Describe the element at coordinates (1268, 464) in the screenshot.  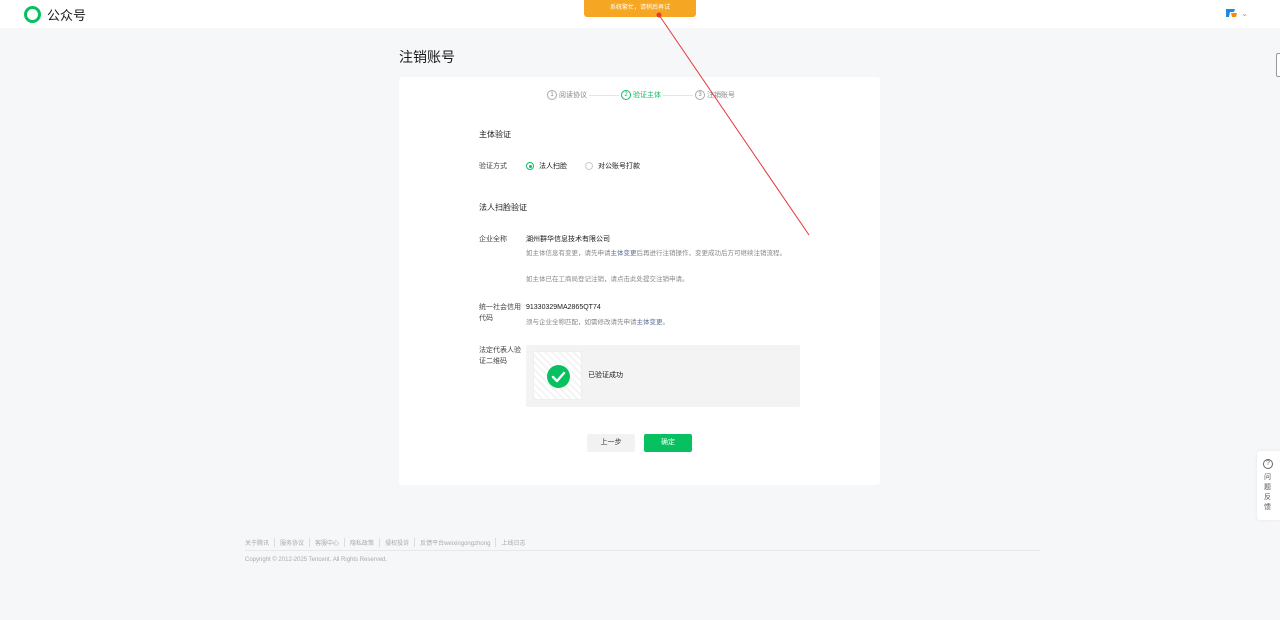
I see `help-icon: ?` at that location.